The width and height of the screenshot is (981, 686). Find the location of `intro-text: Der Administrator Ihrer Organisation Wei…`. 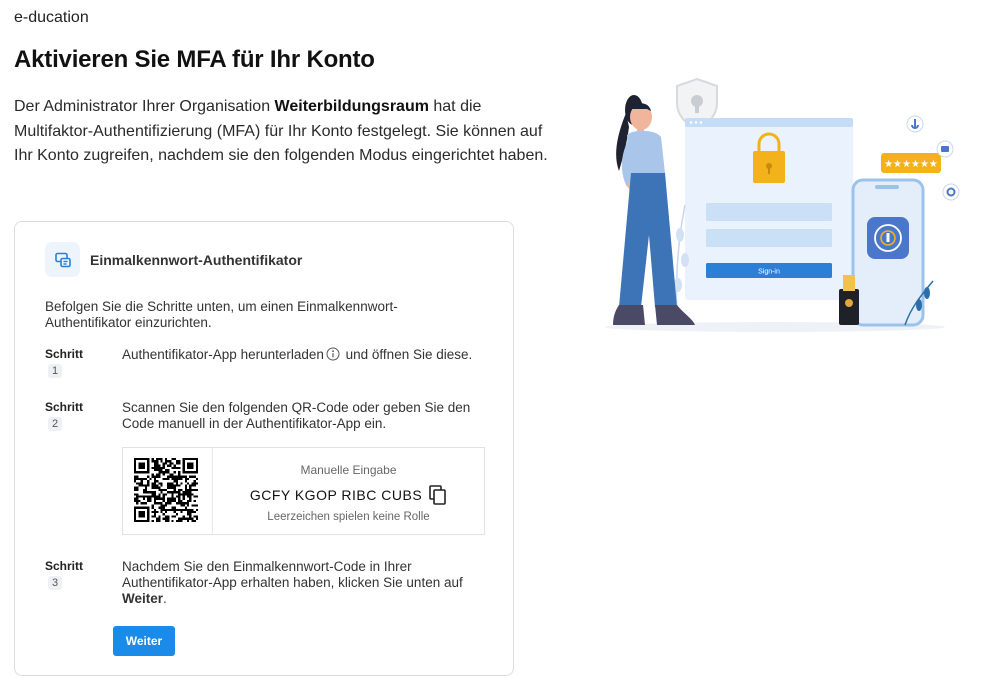

intro-text: Der Administrator Ihrer Organisation Wei… is located at coordinates (284, 132).